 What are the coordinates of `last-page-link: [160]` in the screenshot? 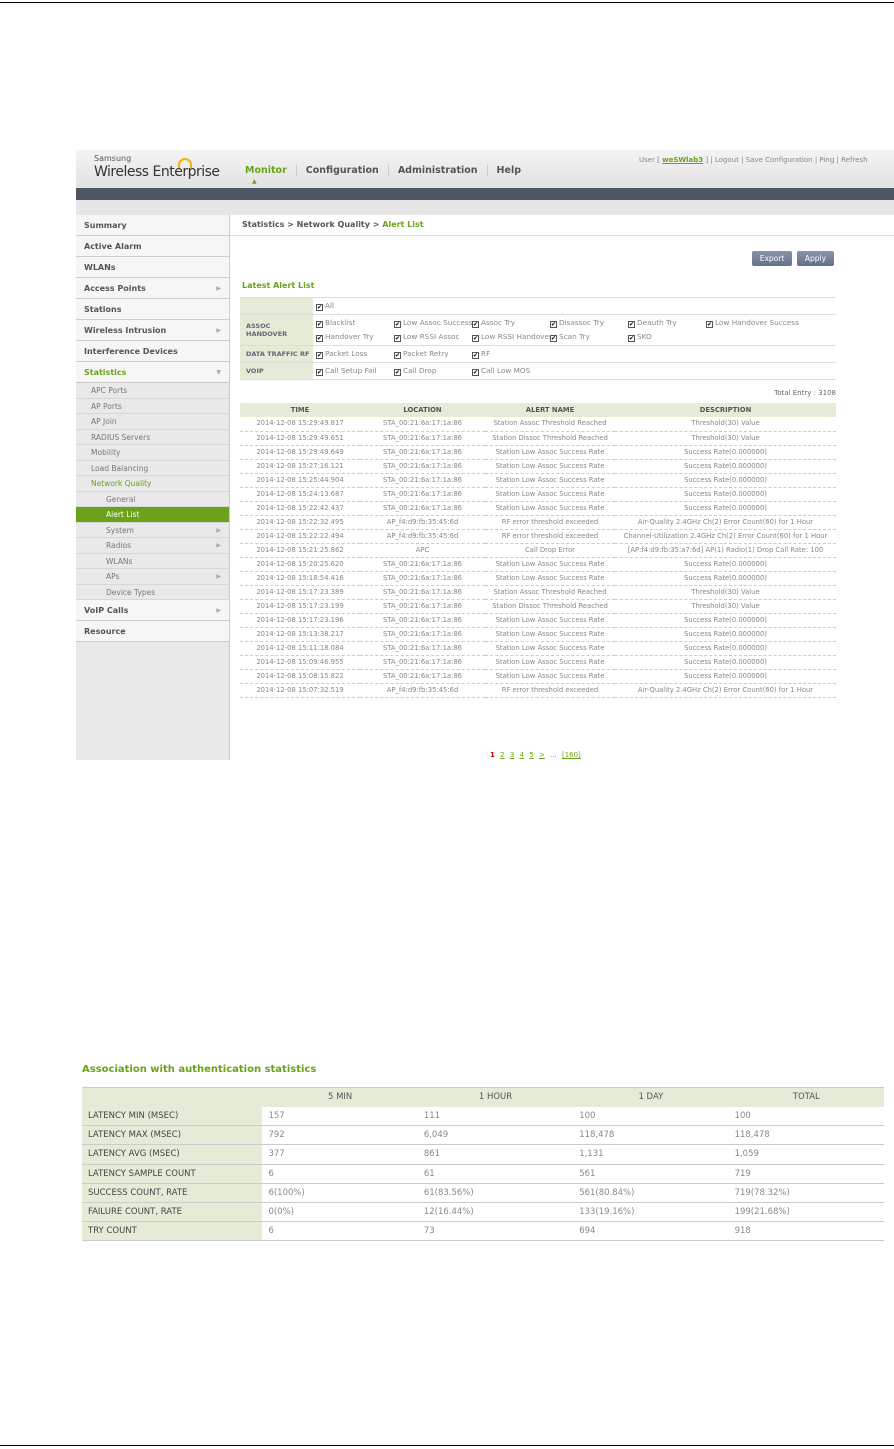 It's located at (571, 755).